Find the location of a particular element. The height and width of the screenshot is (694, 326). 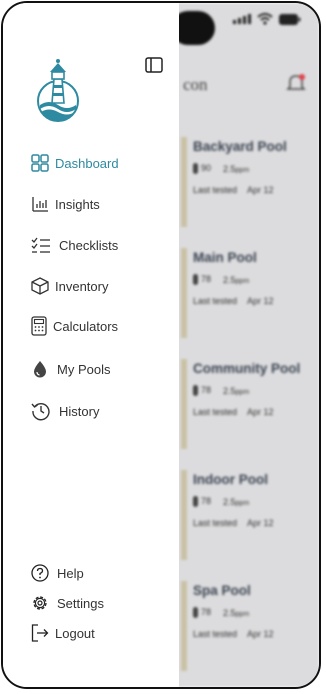

sidebar-item-logout: Logout is located at coordinates (63, 633).